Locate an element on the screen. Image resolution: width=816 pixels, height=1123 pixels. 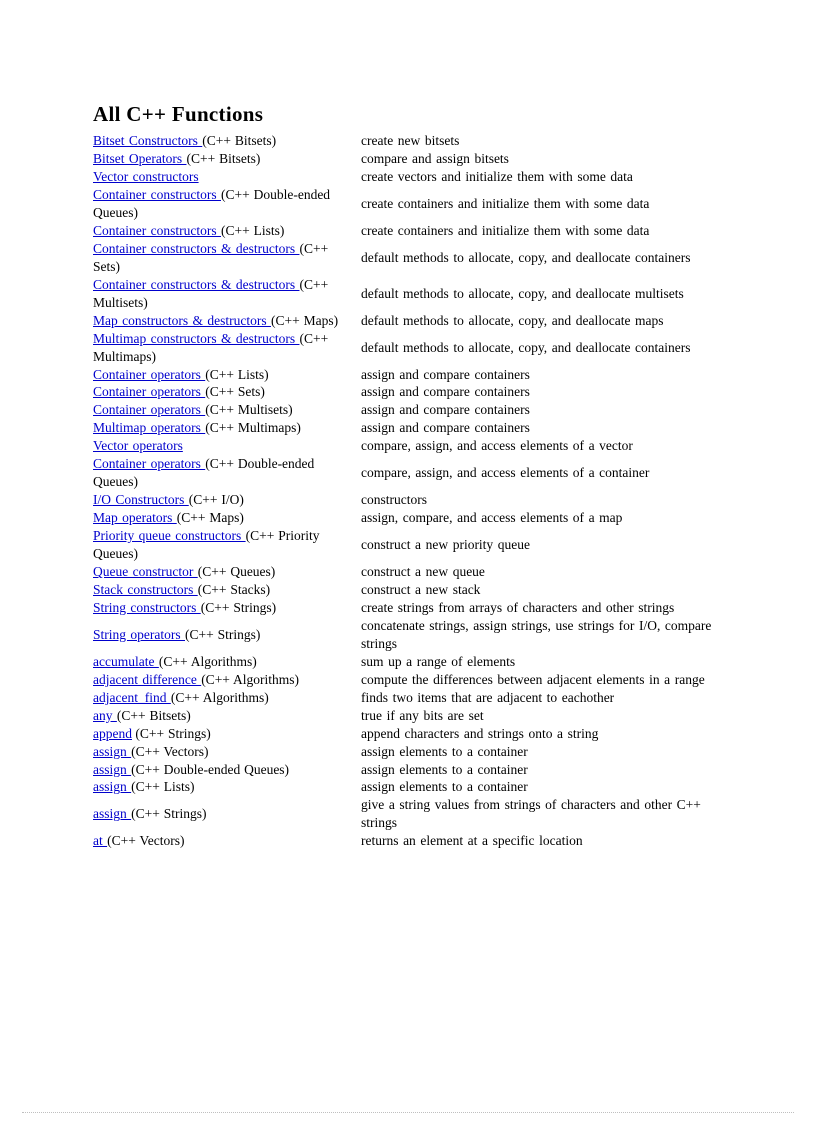
function-category-label: (C++ Vectors) is located at coordinates (146, 841).